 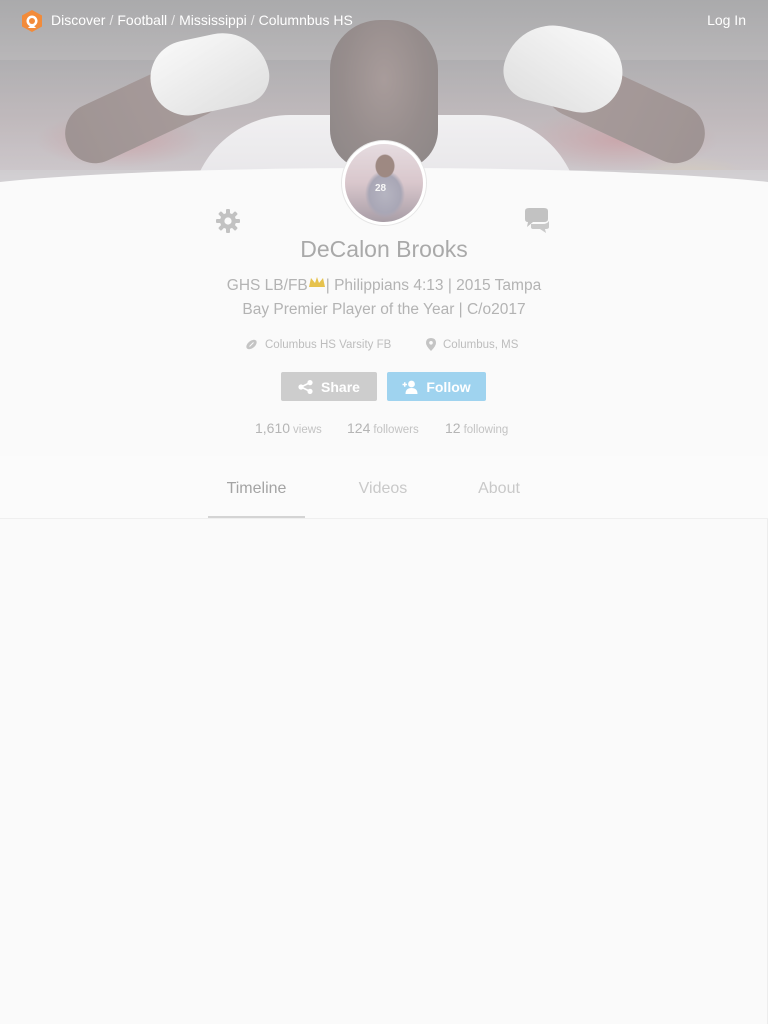 What do you see at coordinates (316, 282) in the screenshot?
I see `crown-emoji-icon` at bounding box center [316, 282].